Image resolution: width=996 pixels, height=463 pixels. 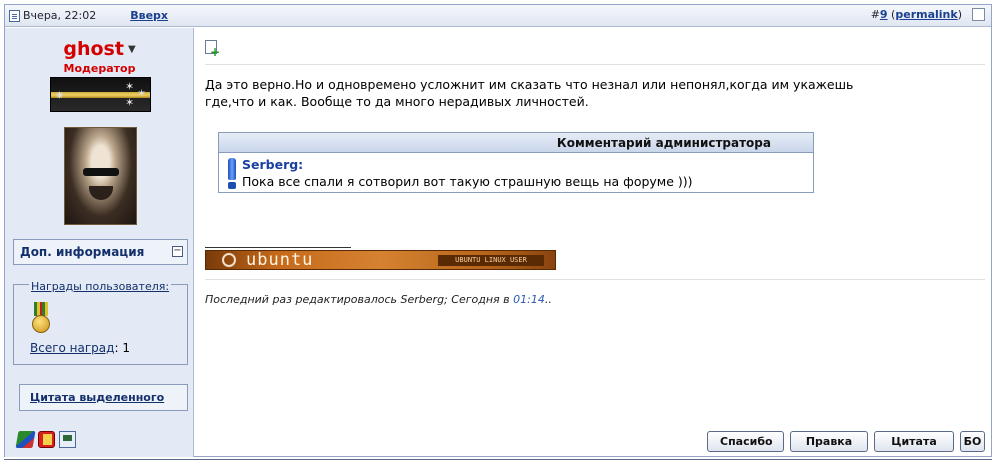 I want to click on avatar-face-paint, so click(x=101, y=172).